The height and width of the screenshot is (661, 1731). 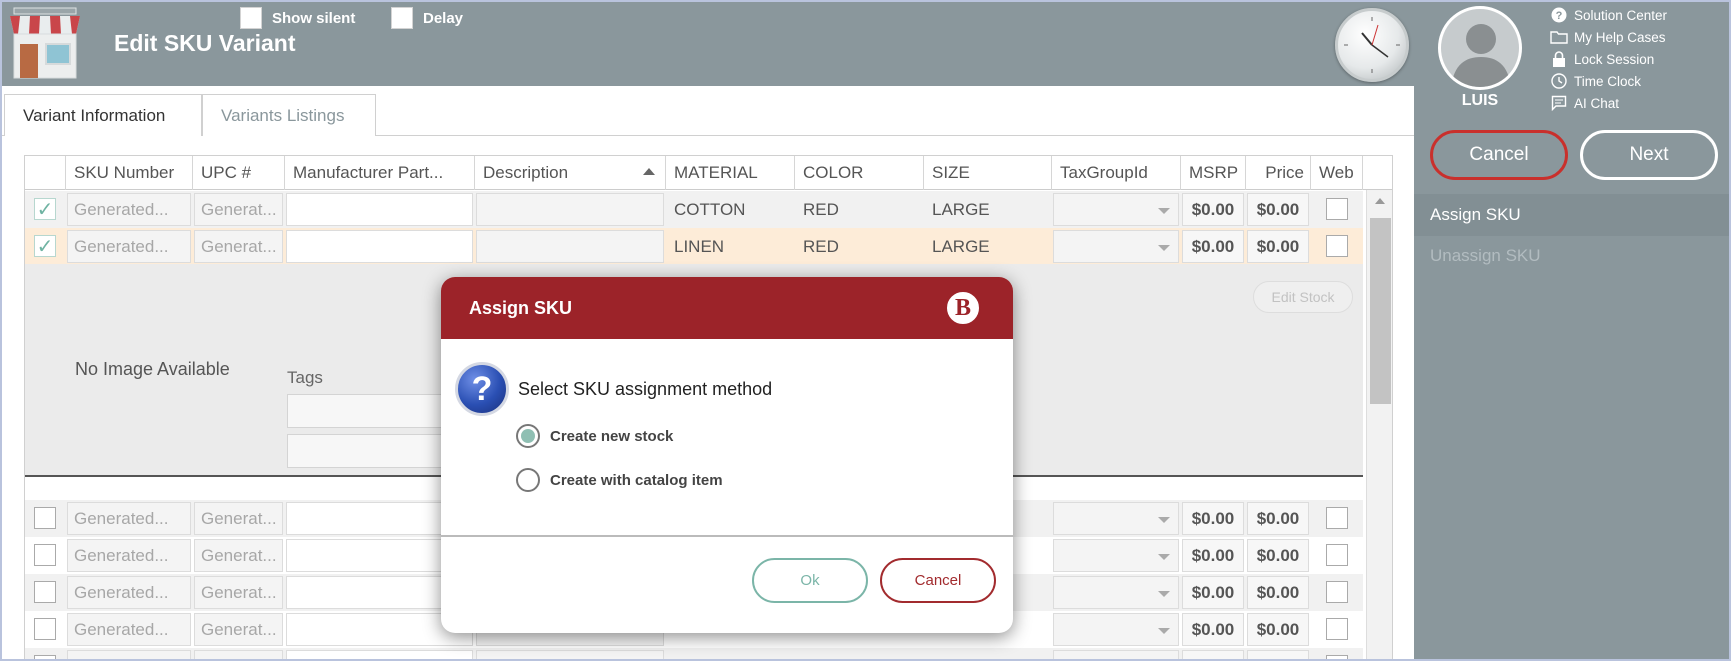 What do you see at coordinates (1380, 311) in the screenshot?
I see `scroll-thumb` at bounding box center [1380, 311].